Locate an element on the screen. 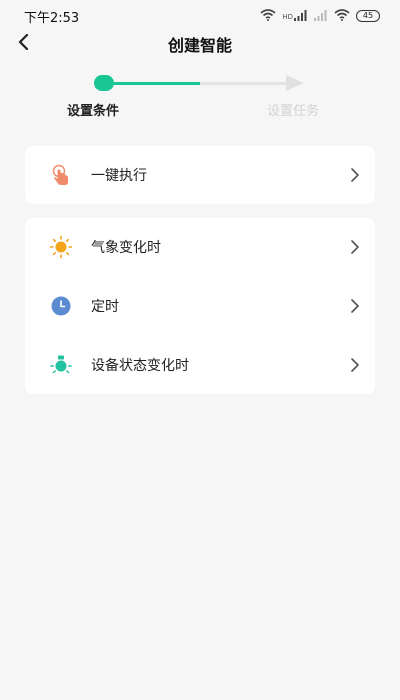 Image resolution: width=400 pixels, height=700 pixels. stepper: 设置条件 设置任务 is located at coordinates (200, 95).